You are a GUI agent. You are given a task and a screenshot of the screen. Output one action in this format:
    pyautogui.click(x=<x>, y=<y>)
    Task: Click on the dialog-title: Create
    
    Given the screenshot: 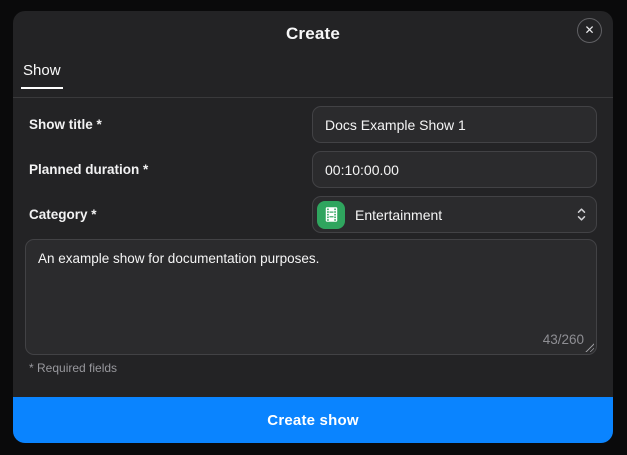 What is the action you would take?
    pyautogui.click(x=313, y=33)
    